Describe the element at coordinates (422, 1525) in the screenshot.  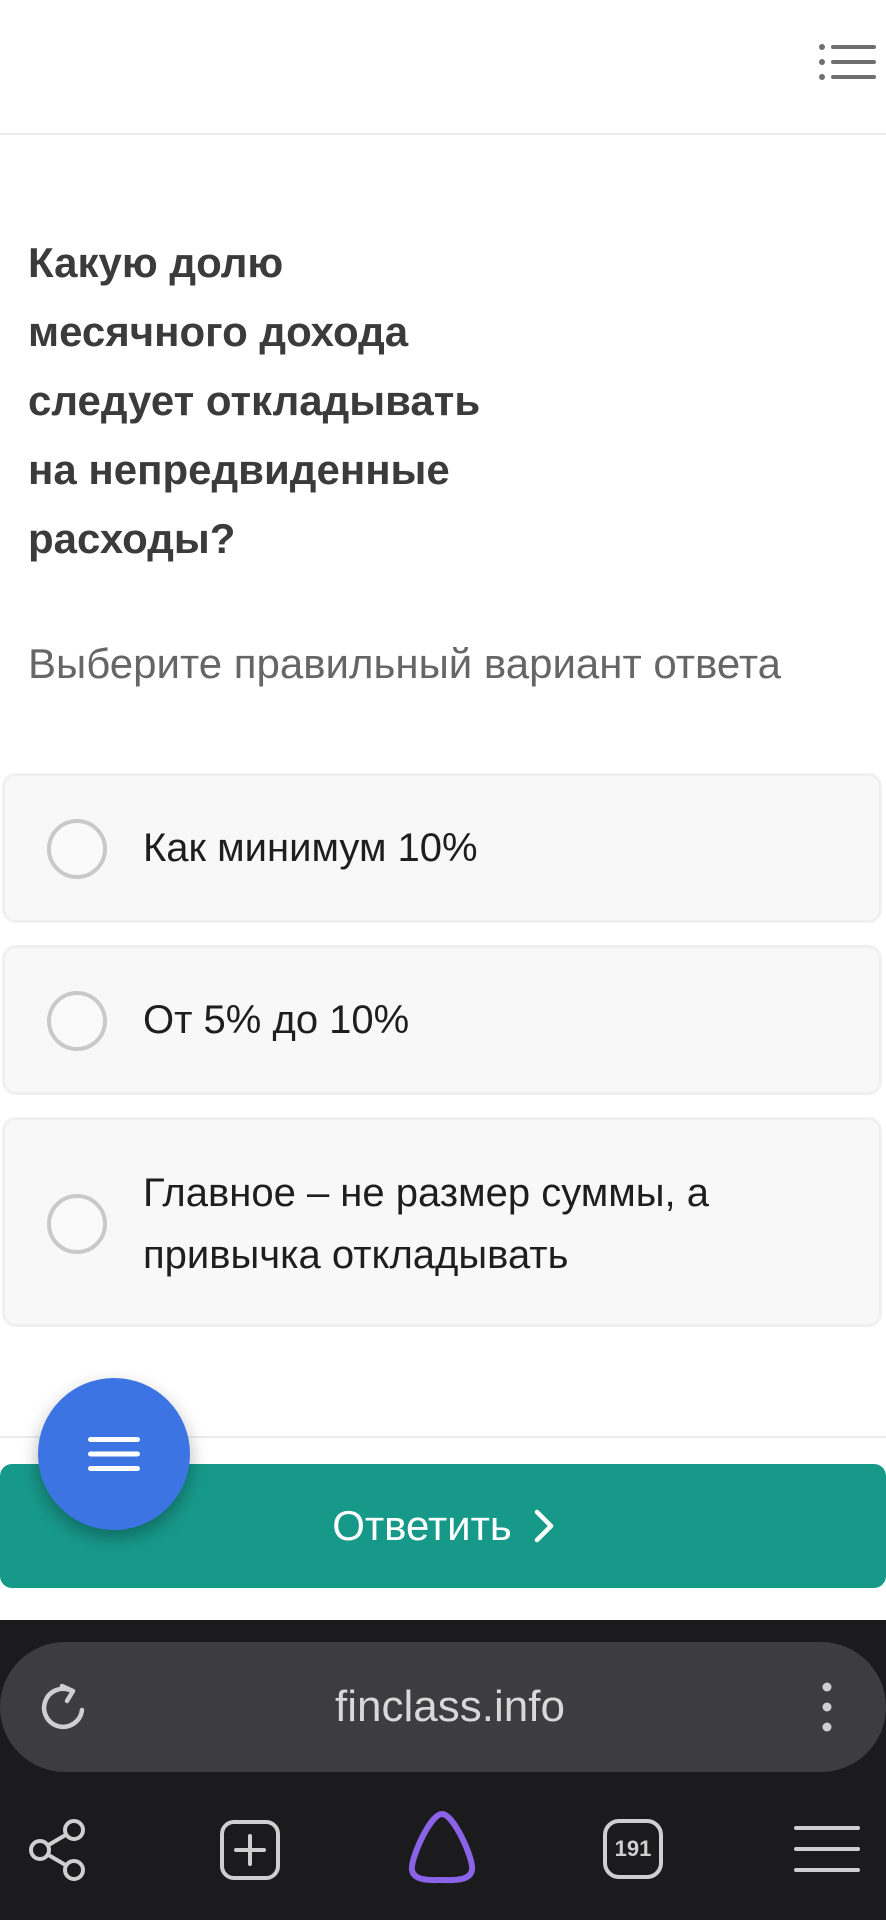
I see `answer-button-label: Ответить` at that location.